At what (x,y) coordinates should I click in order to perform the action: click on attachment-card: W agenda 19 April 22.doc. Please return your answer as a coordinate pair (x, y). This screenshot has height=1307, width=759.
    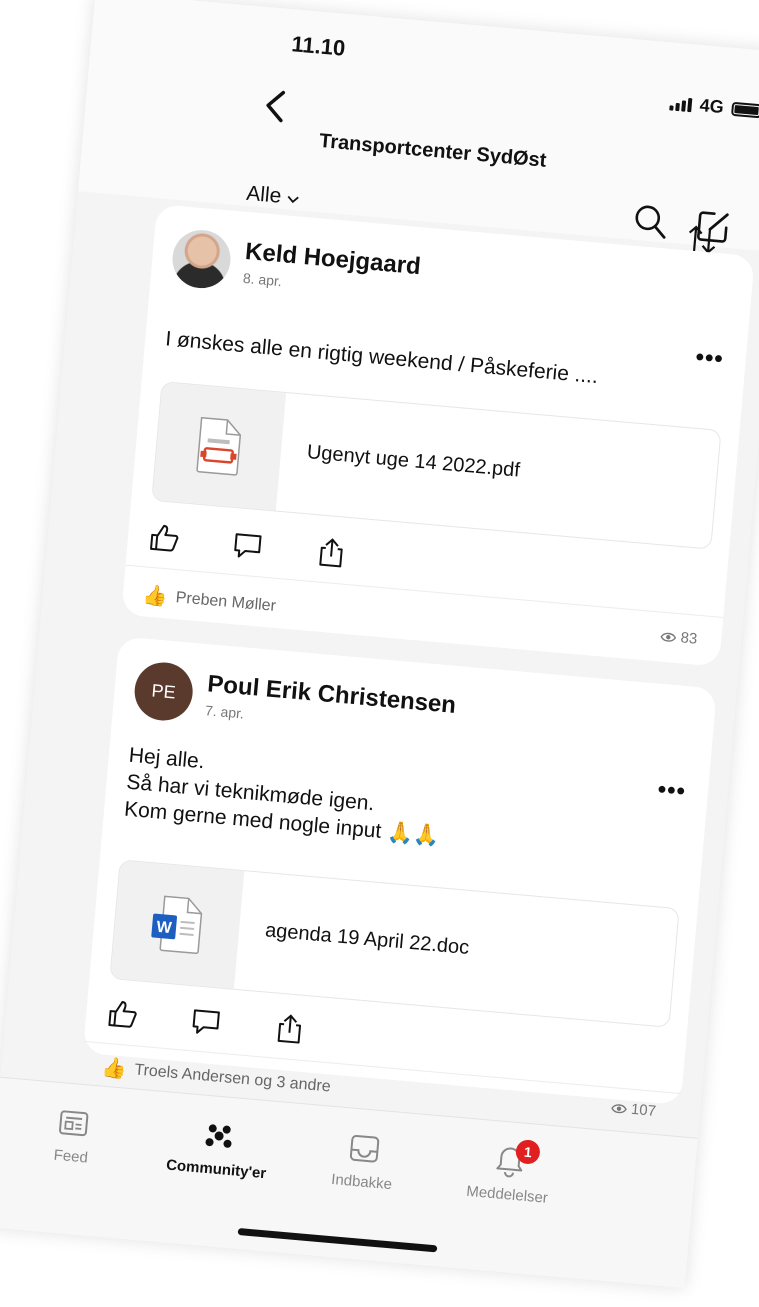
    Looking at the image, I should click on (394, 943).